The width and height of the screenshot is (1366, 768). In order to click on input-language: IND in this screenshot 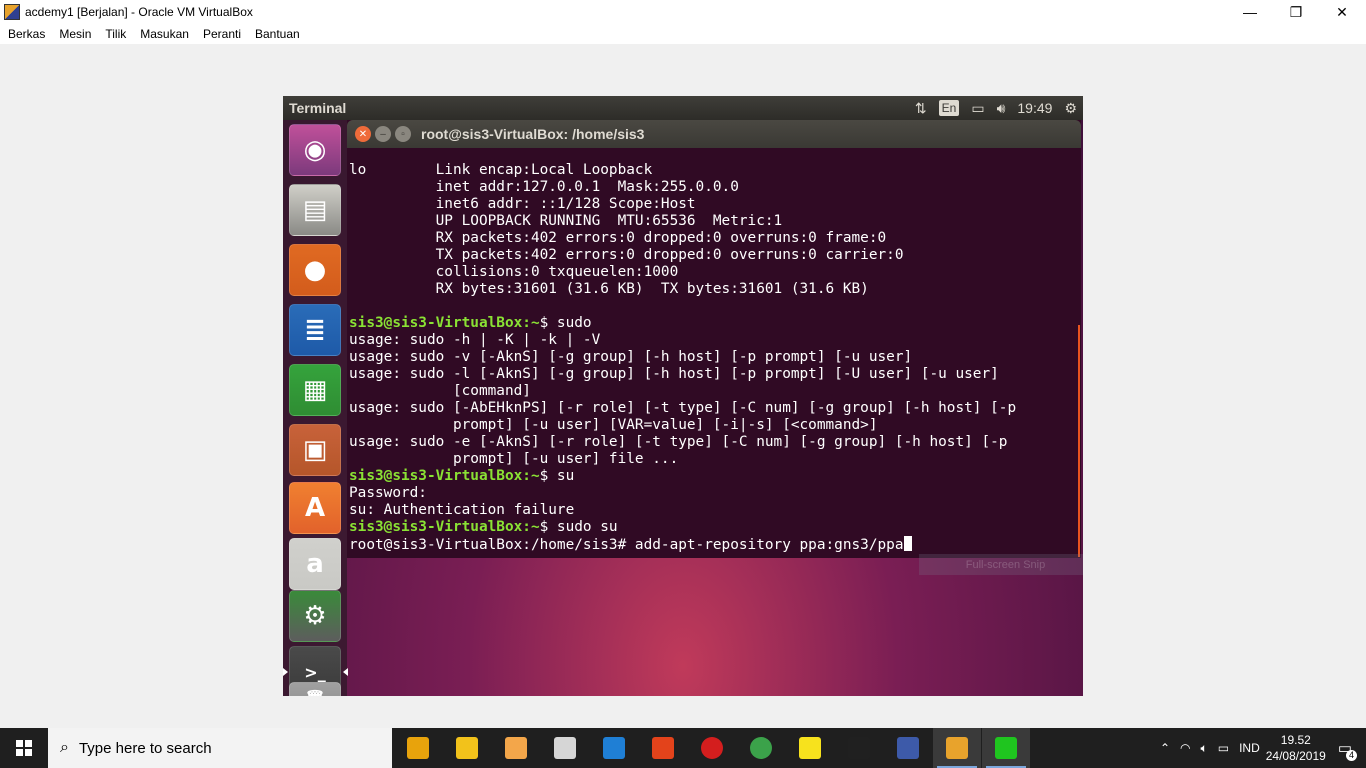, I will do `click(1249, 748)`.